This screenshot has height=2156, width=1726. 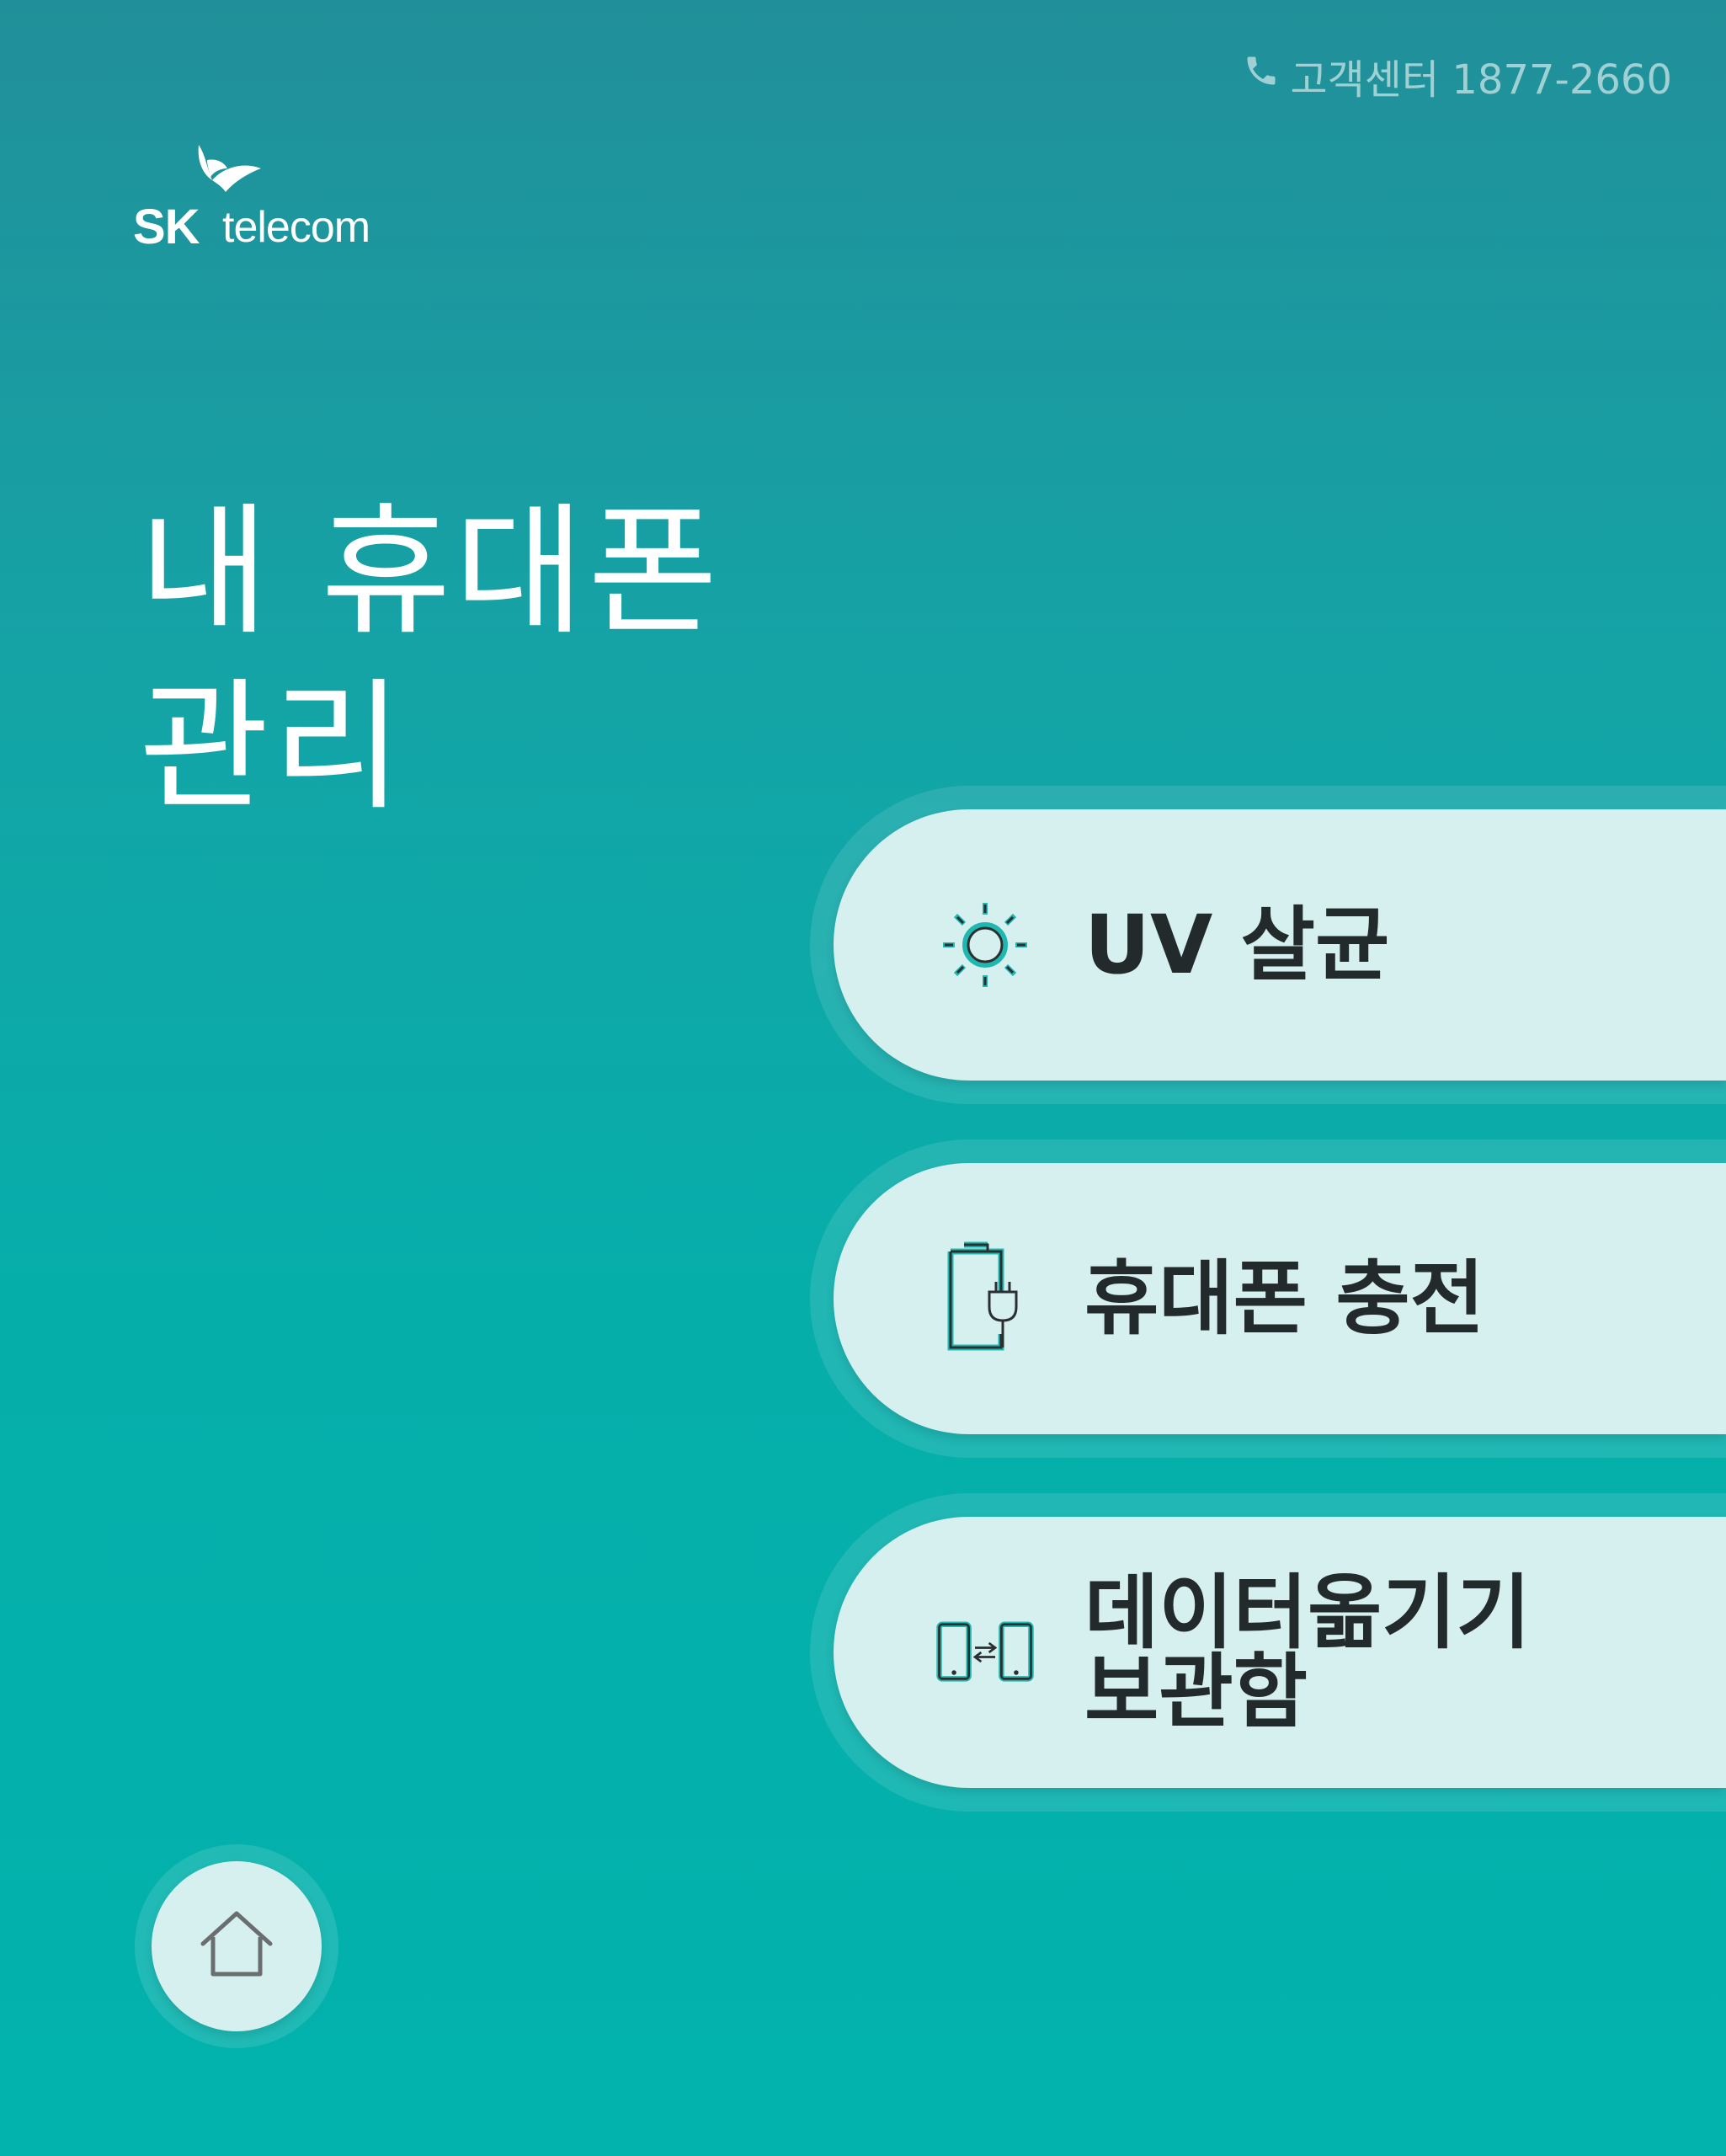 I want to click on menu-label-uv: UV 살균, so click(x=1237, y=945).